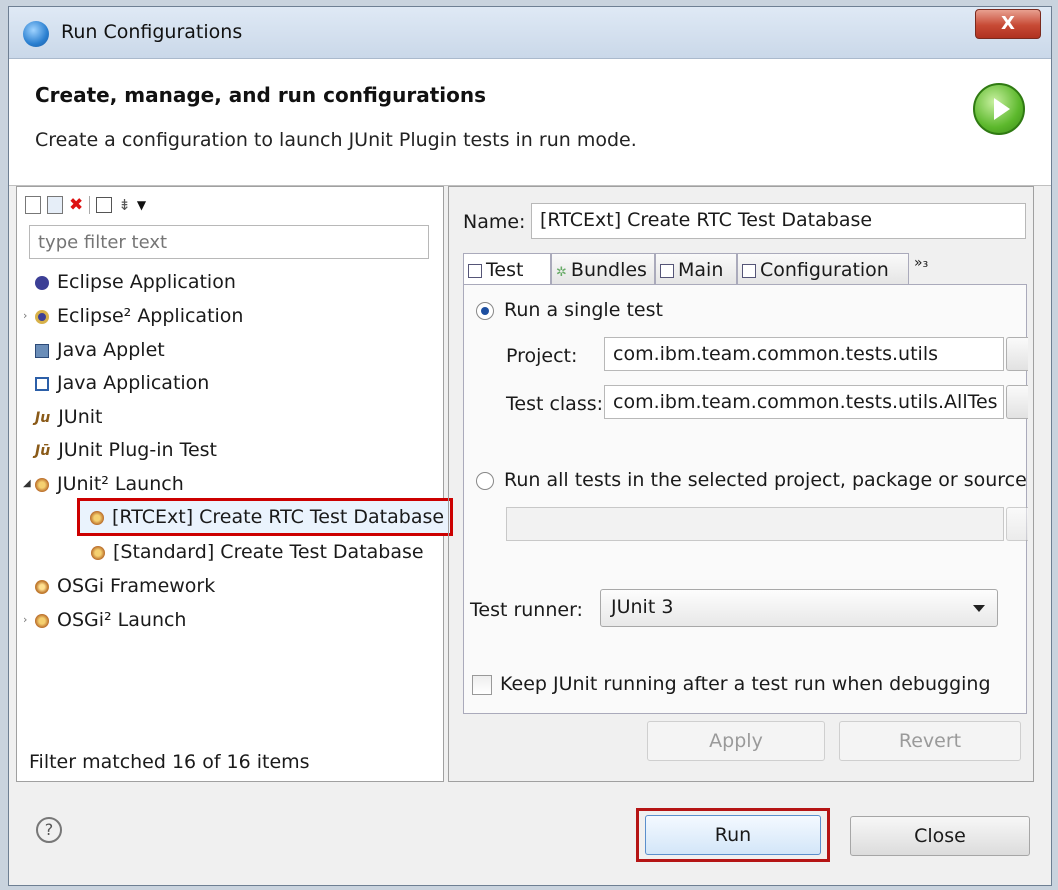 The height and width of the screenshot is (890, 1058). Describe the element at coordinates (482, 684) in the screenshot. I see `keep-junit-running-checkbox` at that location.